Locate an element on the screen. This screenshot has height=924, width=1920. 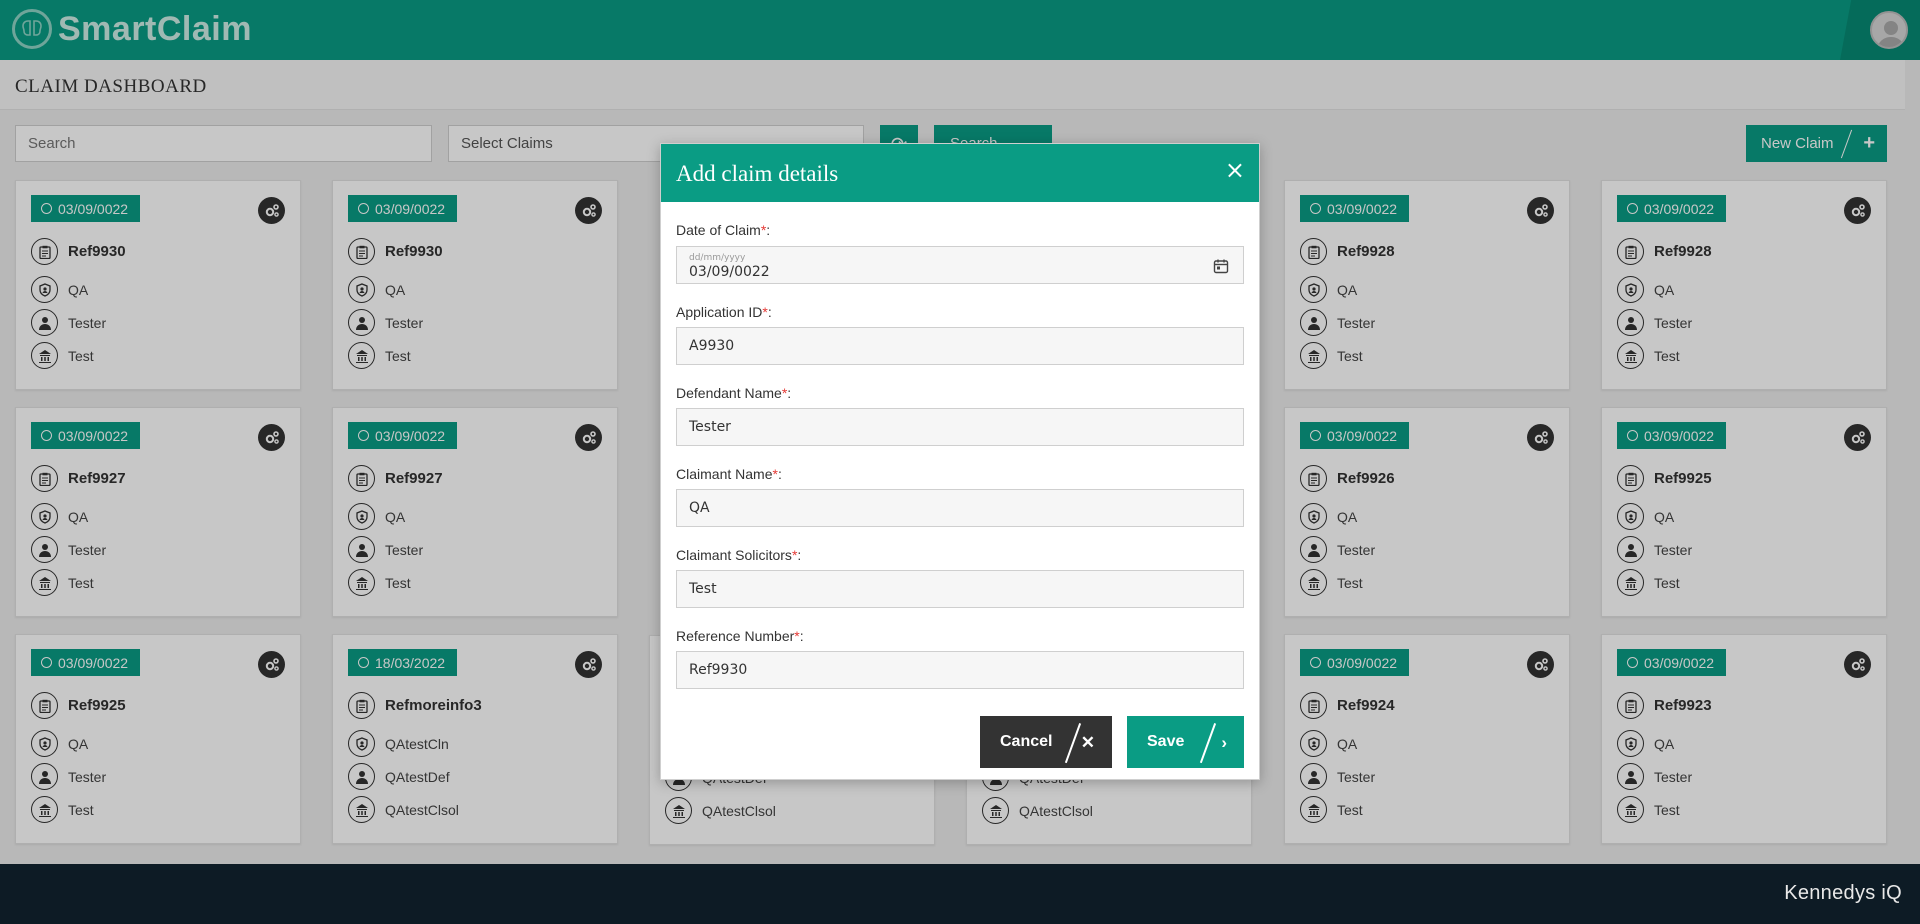
date-of-claim-label: Date of Claim*: is located at coordinates (723, 230).